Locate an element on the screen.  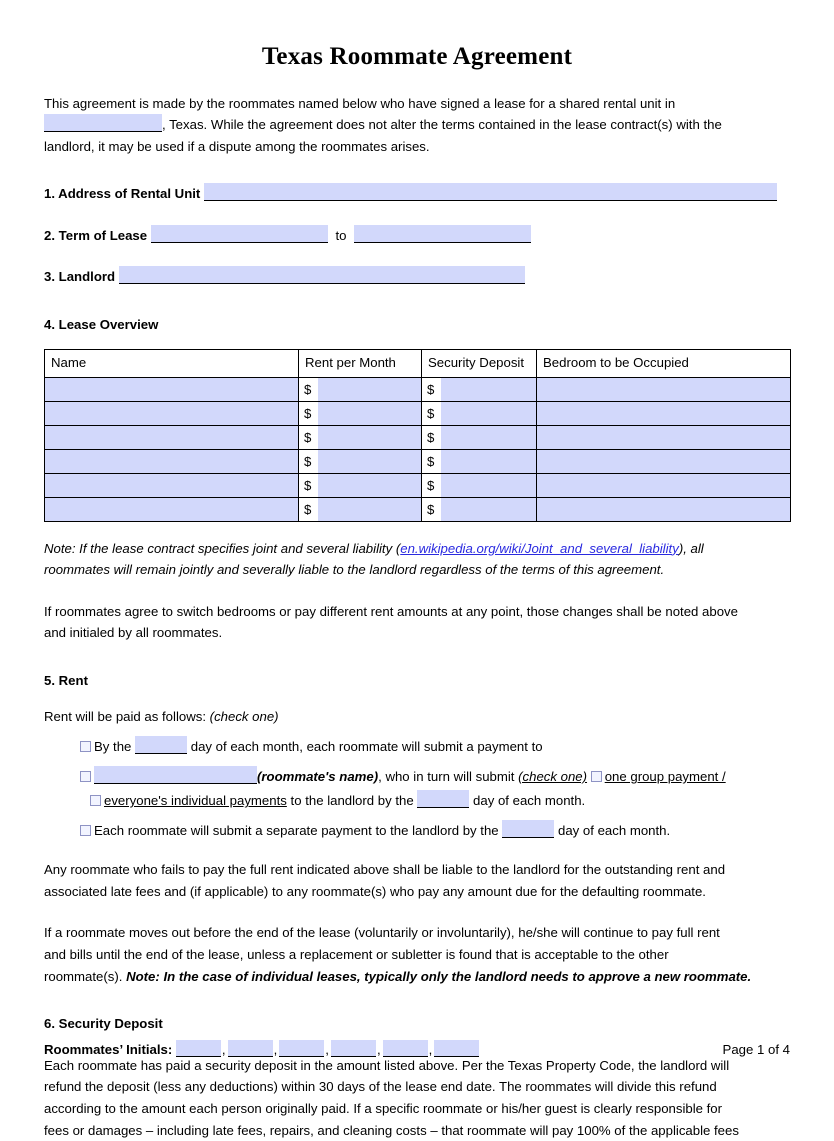
column-header-bedroom: Bedroom to be Occupied is located at coordinates (663, 363).